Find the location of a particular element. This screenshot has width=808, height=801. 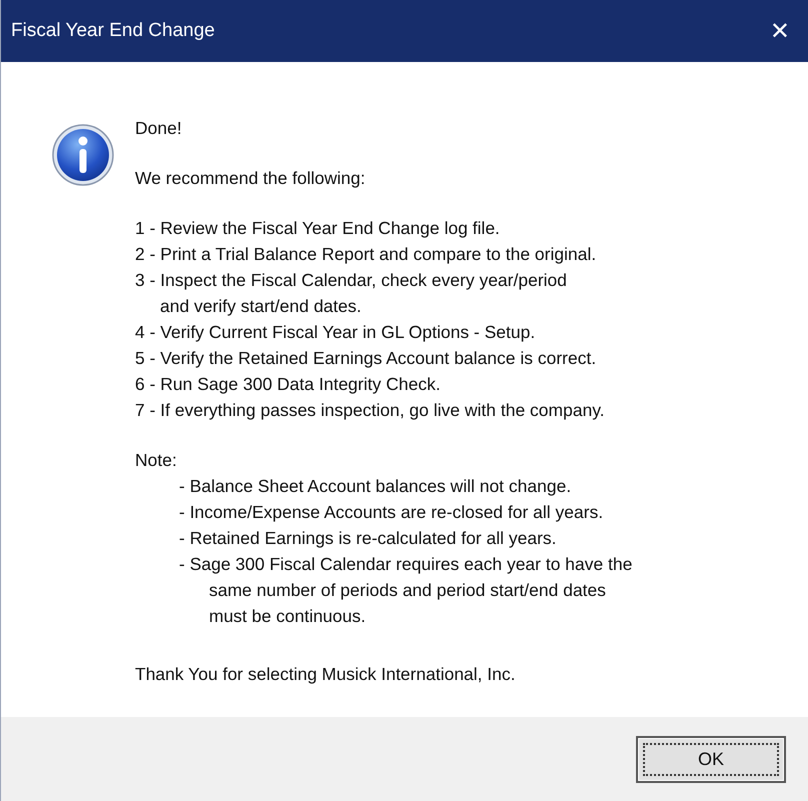

closing-text: Thank You for selecting Musick International, Inc. is located at coordinates (325, 674).